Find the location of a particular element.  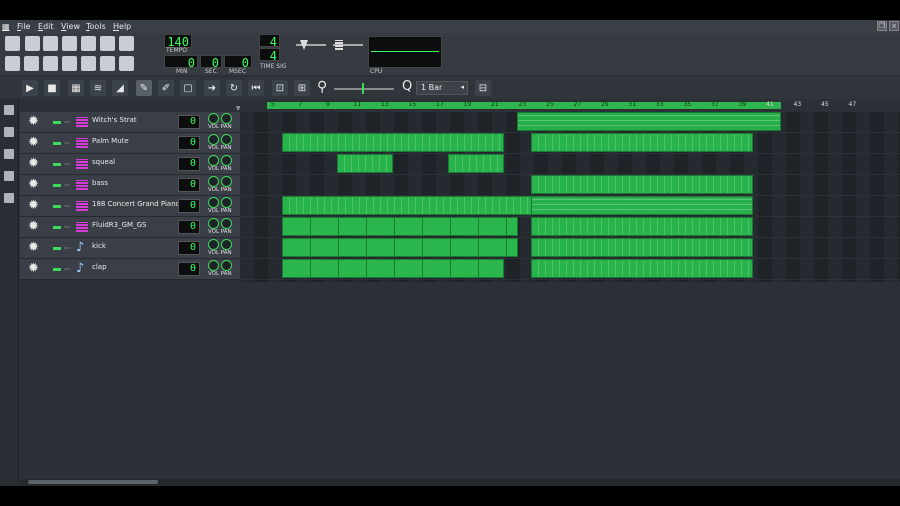

project-notes-icon is located at coordinates (126, 63).